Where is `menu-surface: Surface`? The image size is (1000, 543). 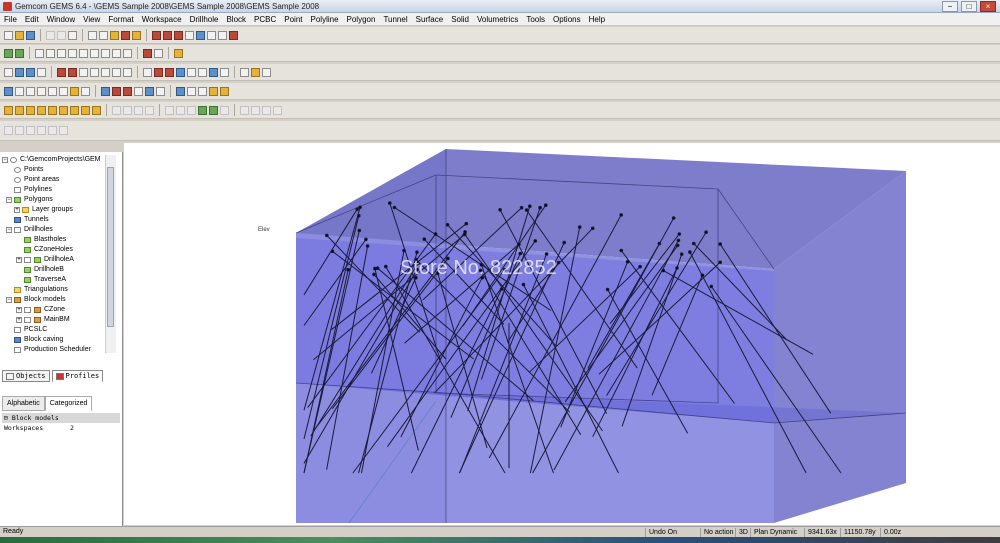 menu-surface: Surface is located at coordinates (430, 19).